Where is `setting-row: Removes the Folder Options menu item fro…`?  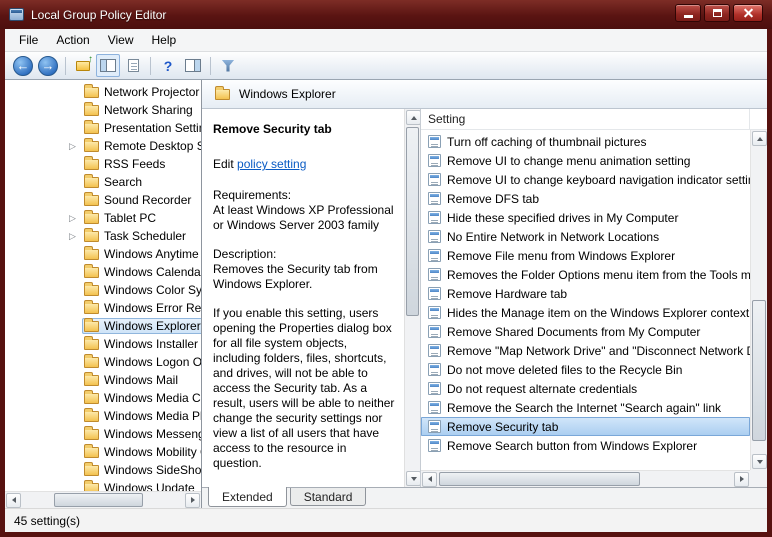 setting-row: Removes the Folder Options menu item fro… is located at coordinates (585, 274).